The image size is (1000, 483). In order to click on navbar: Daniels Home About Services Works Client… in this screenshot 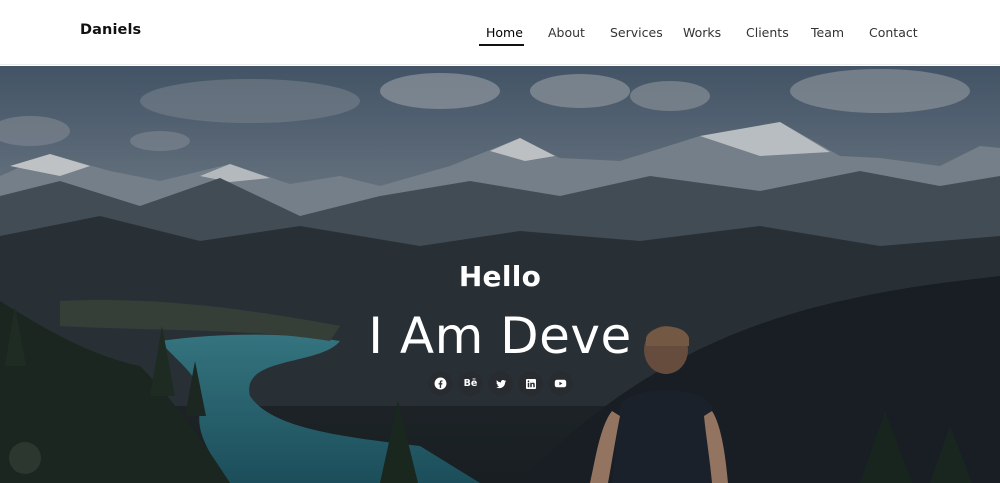, I will do `click(500, 32)`.